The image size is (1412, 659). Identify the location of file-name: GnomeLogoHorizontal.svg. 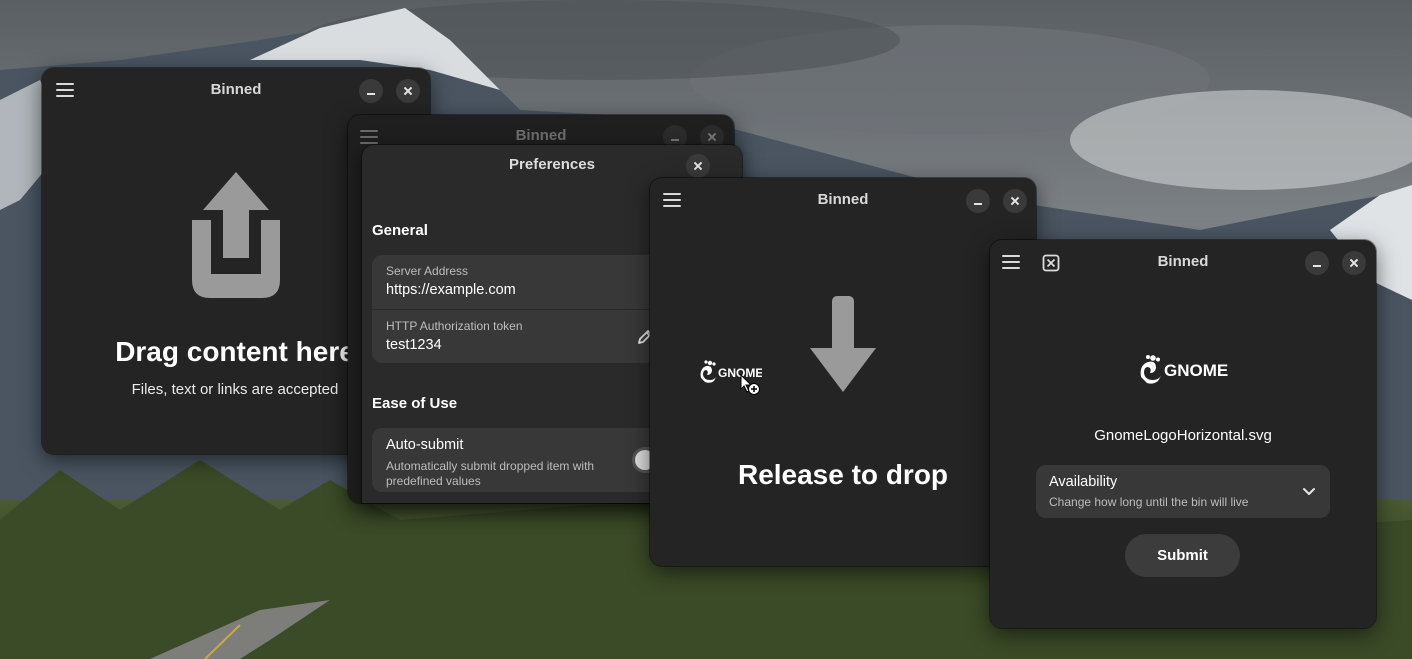
(1183, 435).